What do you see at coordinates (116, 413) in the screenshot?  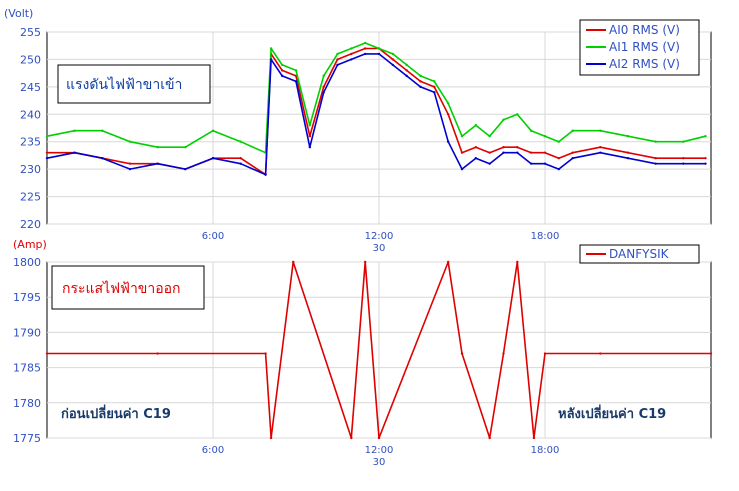 I see `note-before-c19: ก่อนเปลี่ยนค่า C19` at bounding box center [116, 413].